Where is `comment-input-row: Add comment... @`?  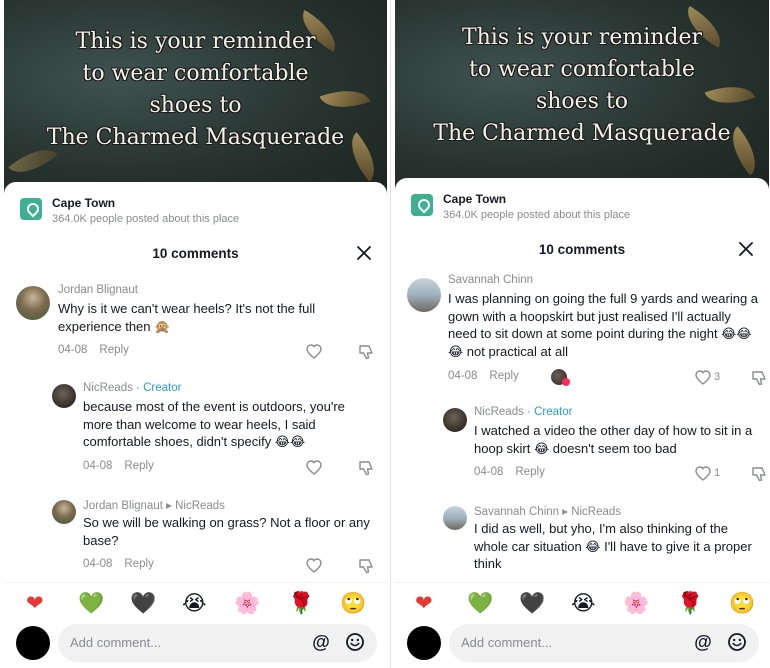 comment-input-row: Add comment... @ is located at coordinates (582, 645).